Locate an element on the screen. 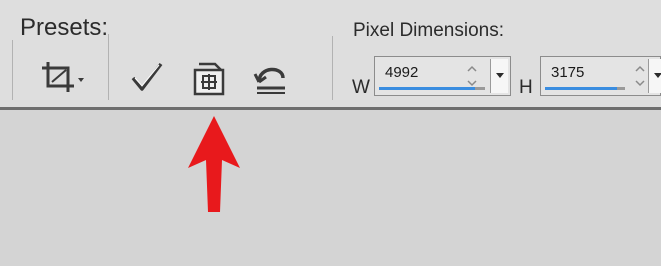 Image resolution: width=661 pixels, height=266 pixels. height-field-underline-rest is located at coordinates (621, 88).